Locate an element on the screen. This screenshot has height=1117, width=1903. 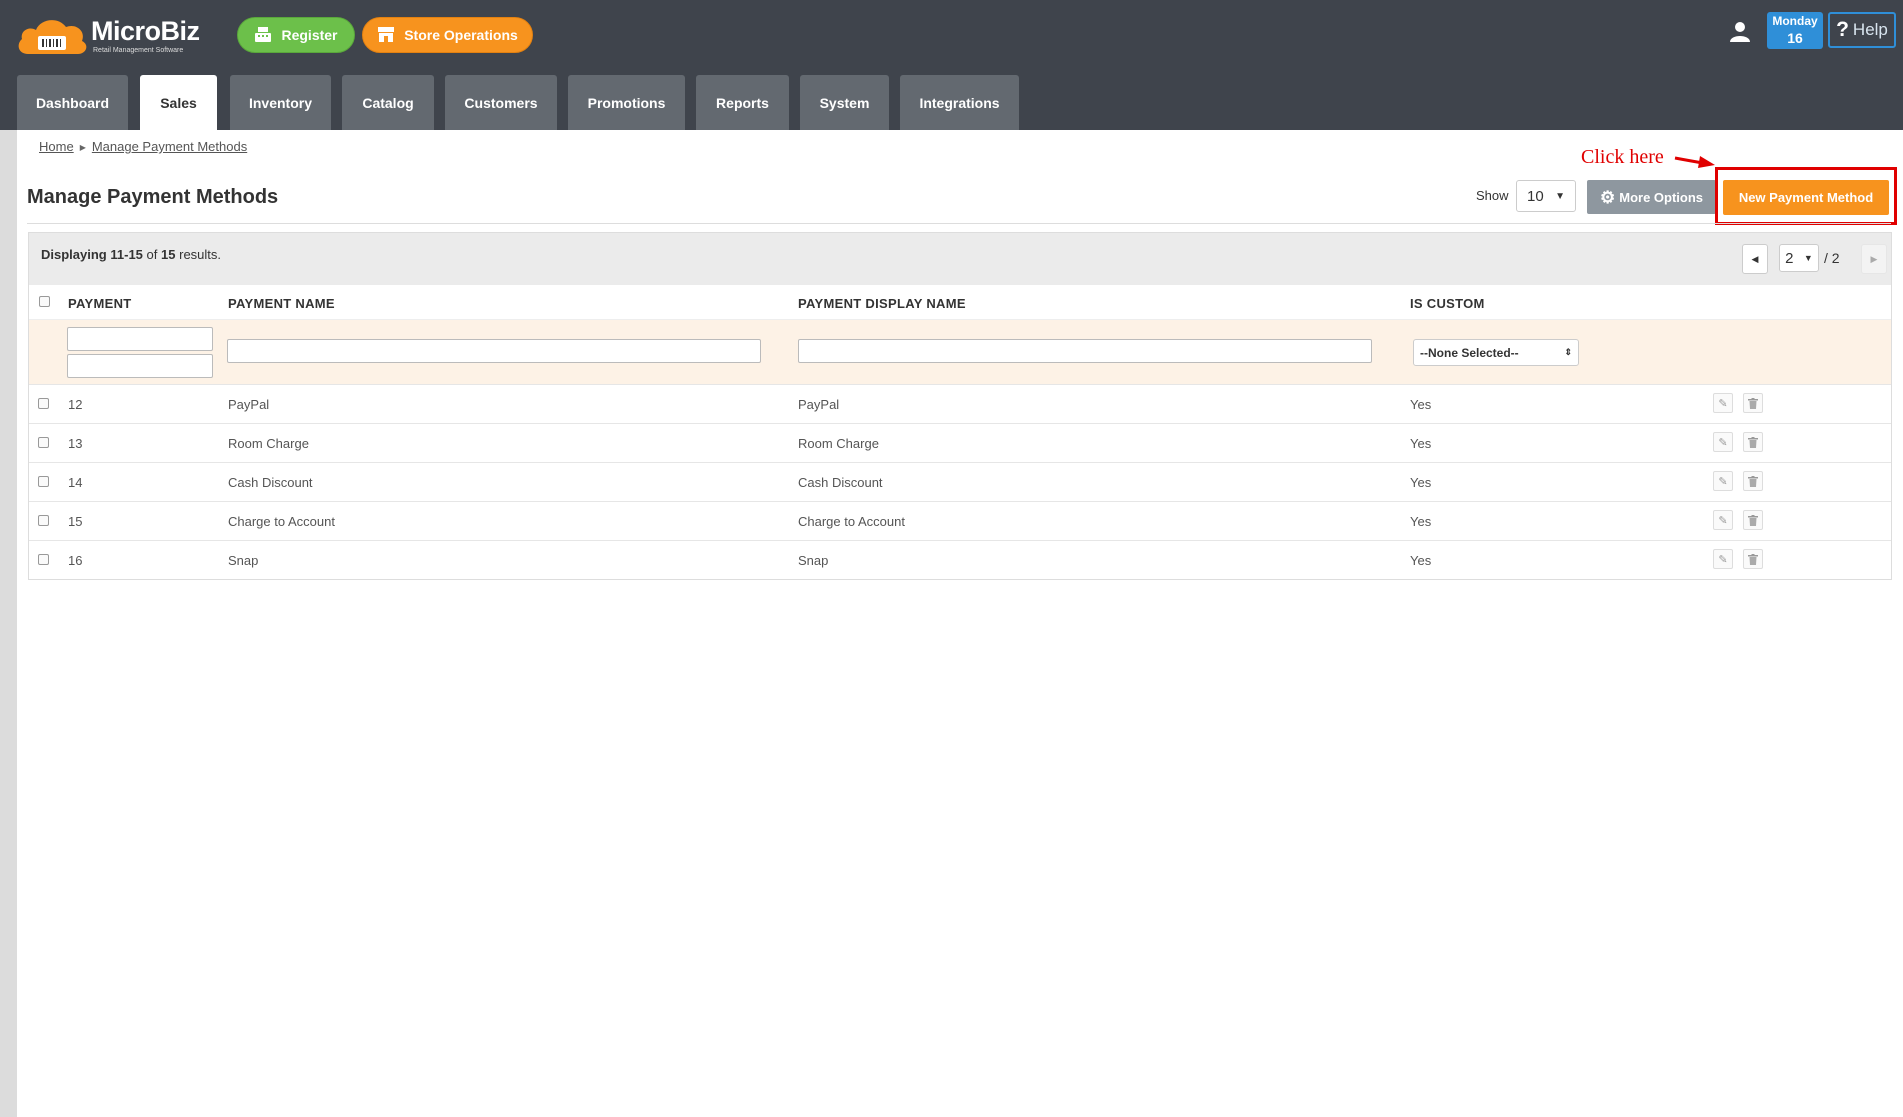
register-button: Register is located at coordinates (296, 35).